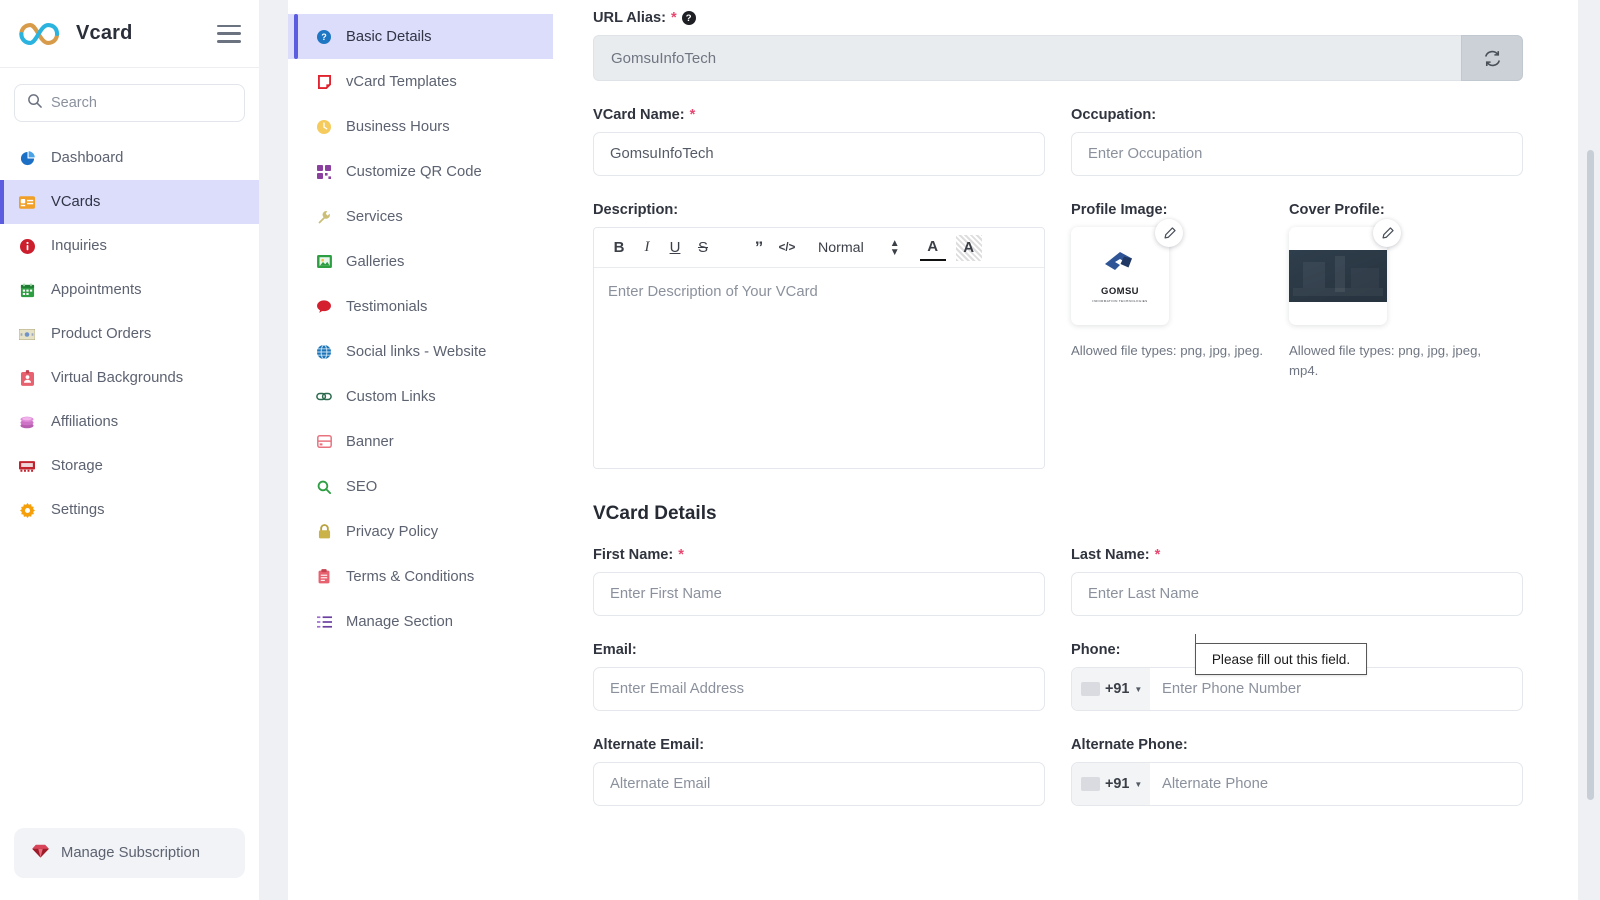 The height and width of the screenshot is (900, 1600). What do you see at coordinates (129, 202) in the screenshot?
I see `sidebar-item-vcards: VCards` at bounding box center [129, 202].